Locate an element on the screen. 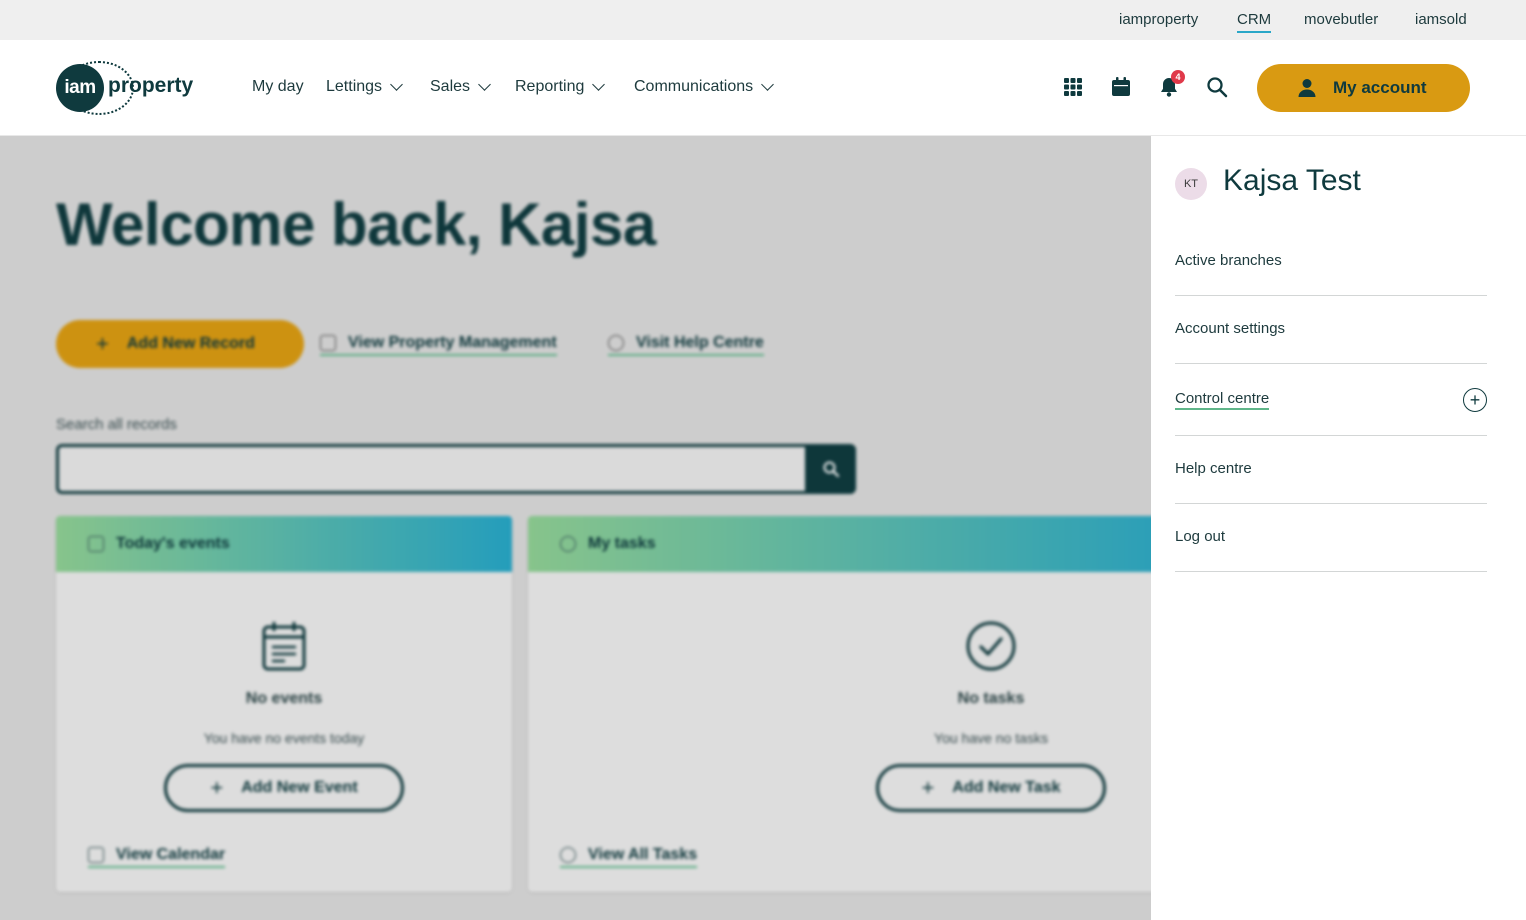  topbar-link-crm: CRM is located at coordinates (1254, 22).